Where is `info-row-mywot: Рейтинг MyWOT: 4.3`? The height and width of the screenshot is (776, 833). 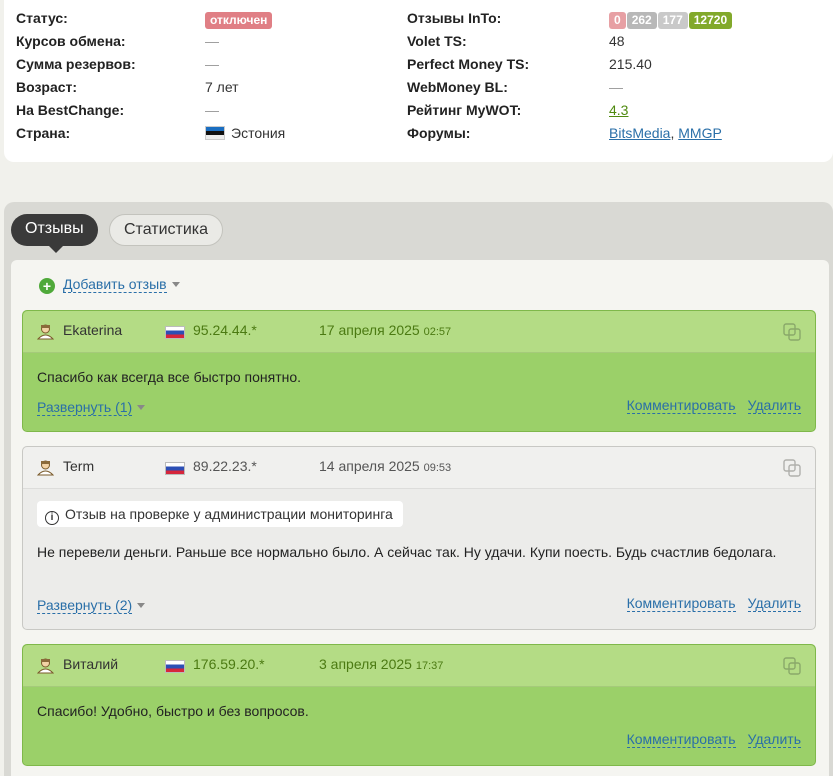
info-row-mywot: Рейтинг MyWOT: 4.3 is located at coordinates (617, 110).